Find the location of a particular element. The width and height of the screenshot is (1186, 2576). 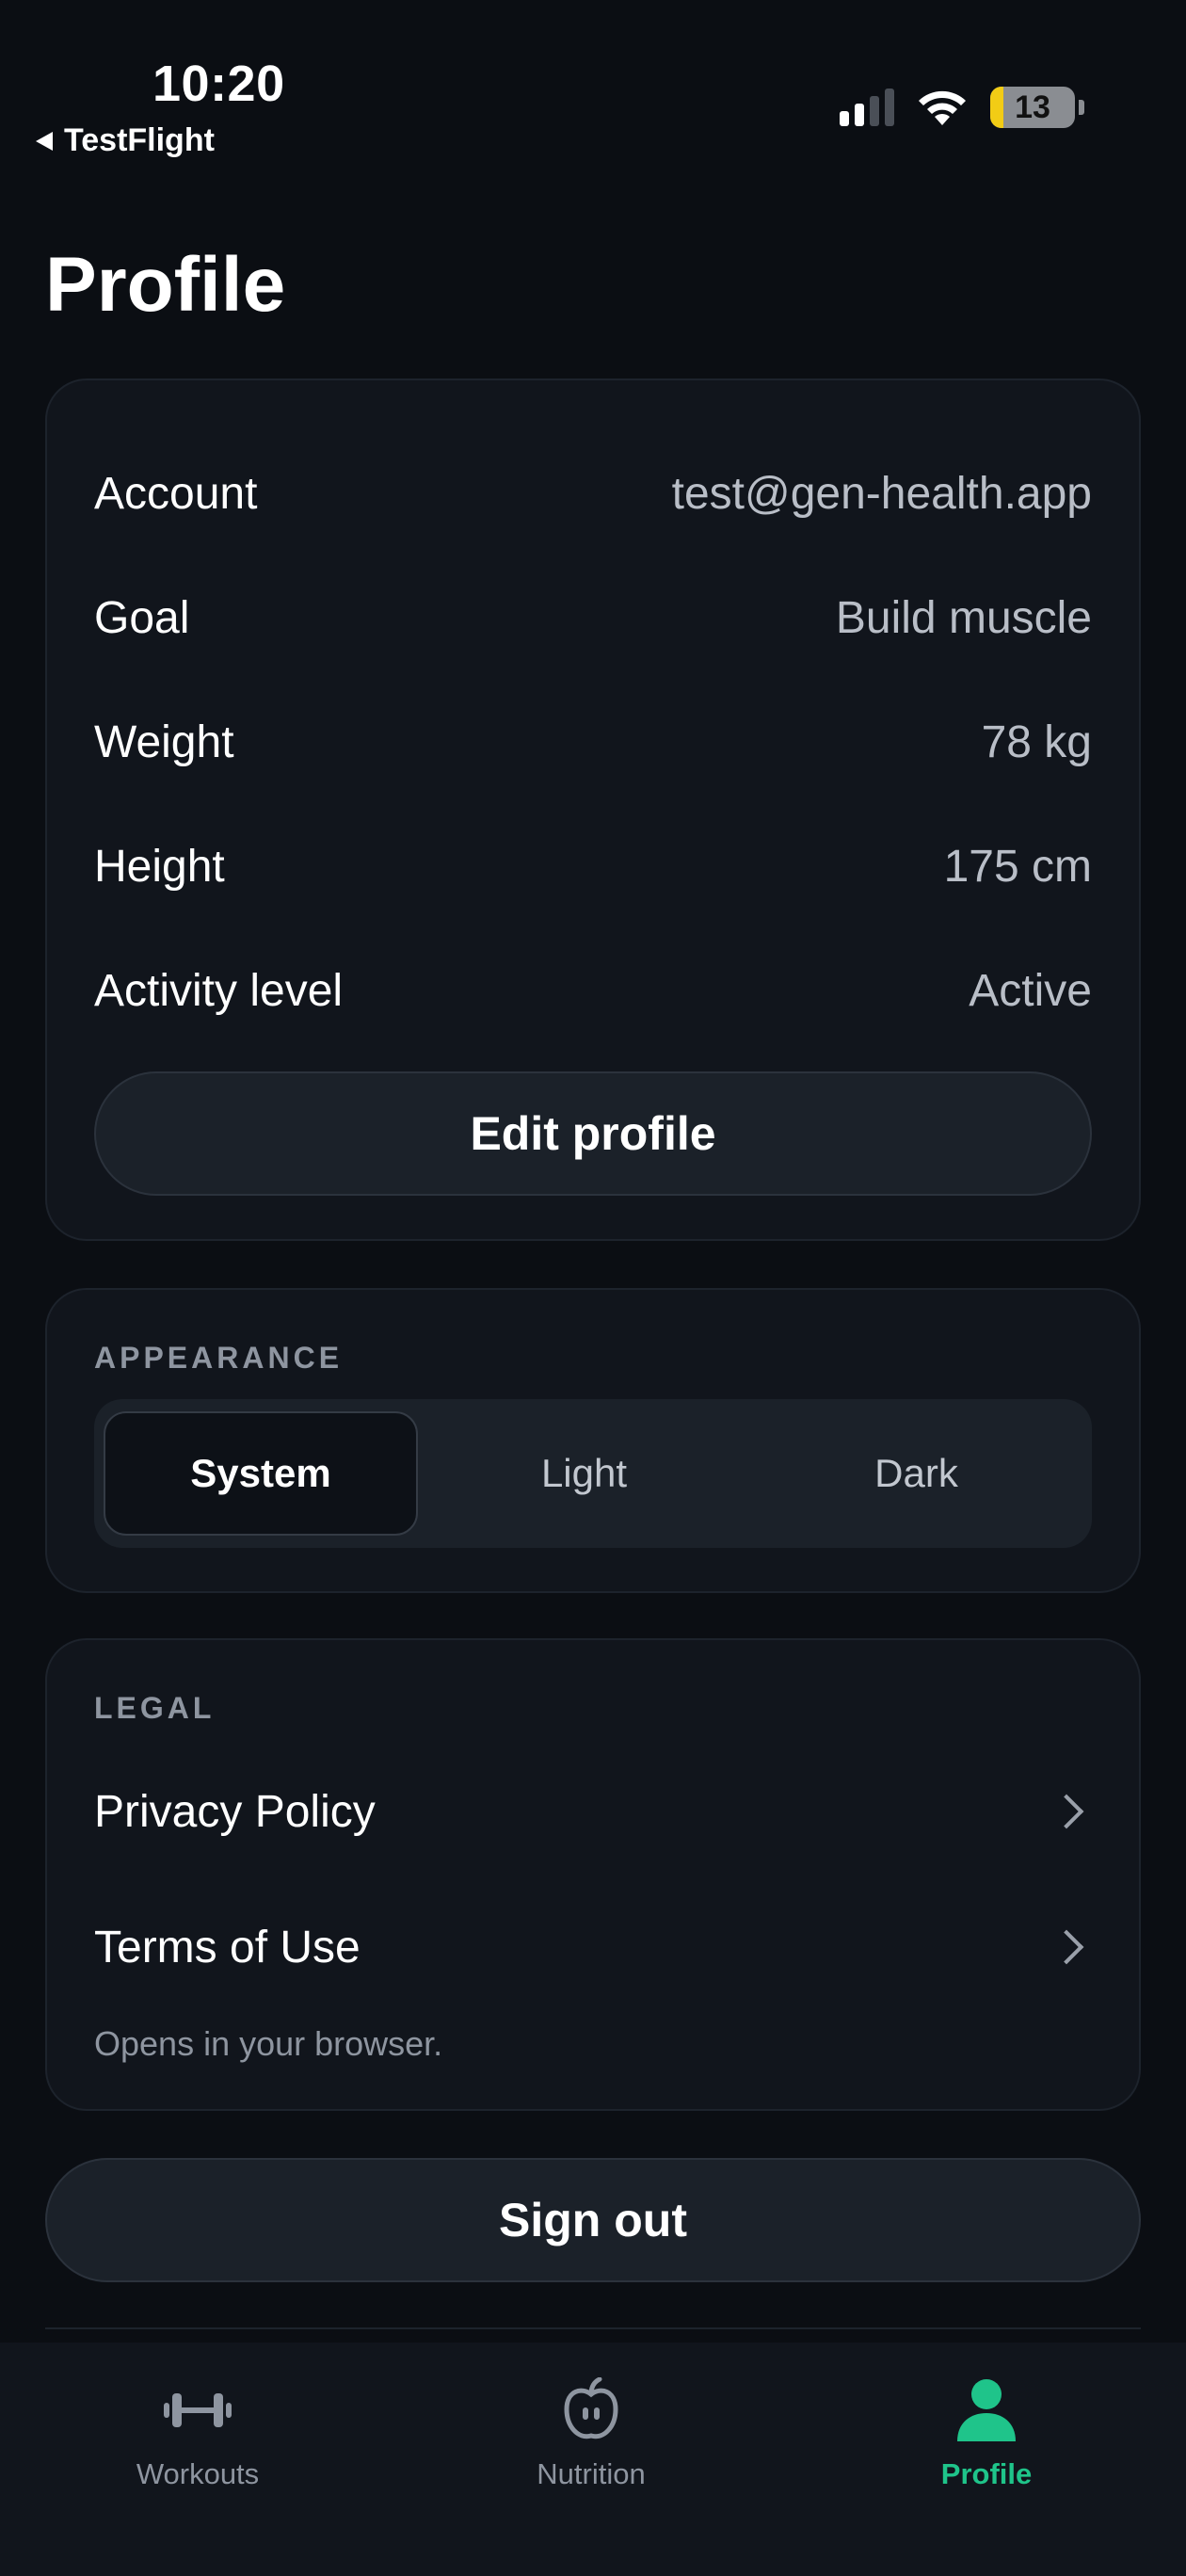

row-value: 78 kg is located at coordinates (1036, 741).